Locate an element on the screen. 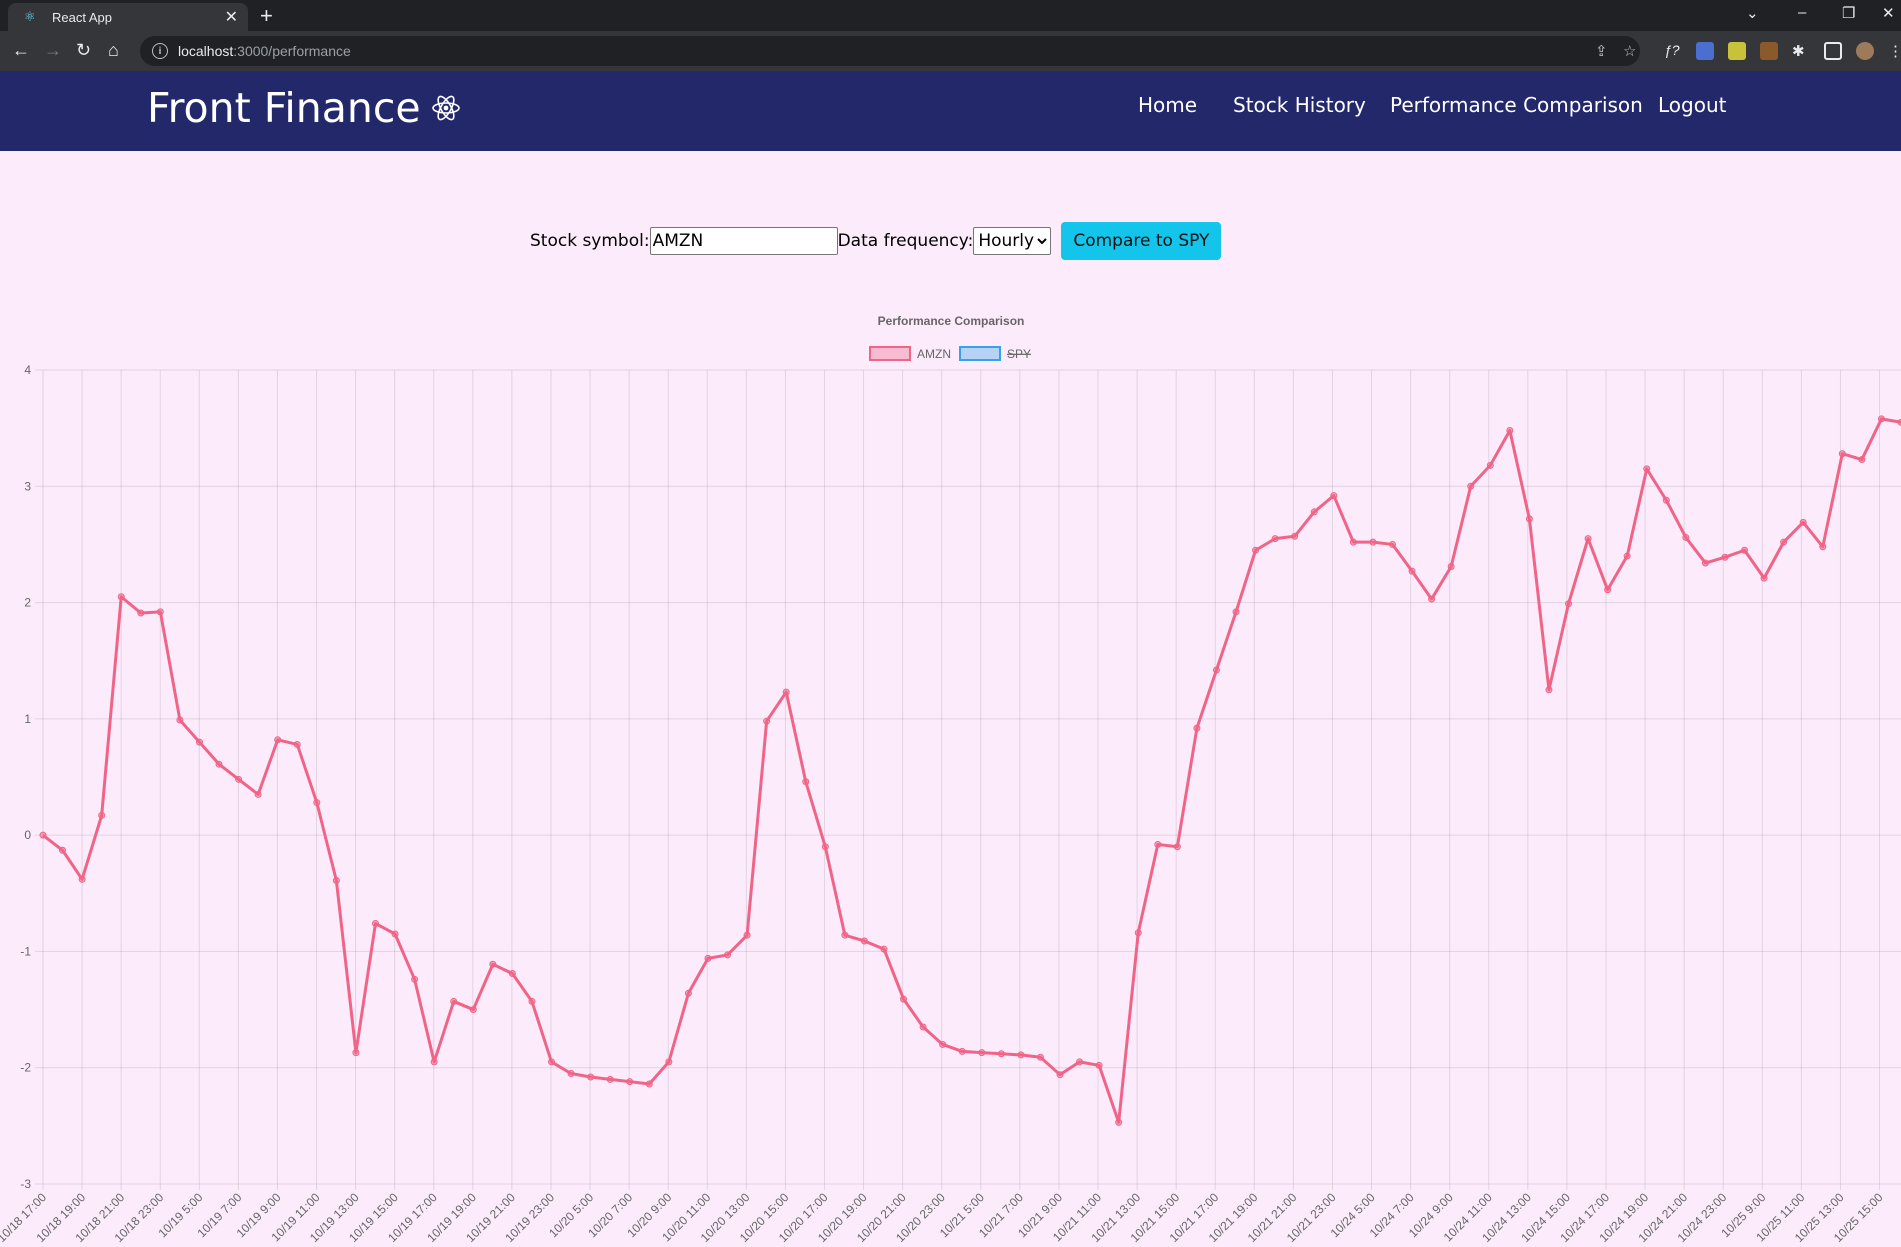  extension-fx-icon: ƒ? is located at coordinates (1673, 51).